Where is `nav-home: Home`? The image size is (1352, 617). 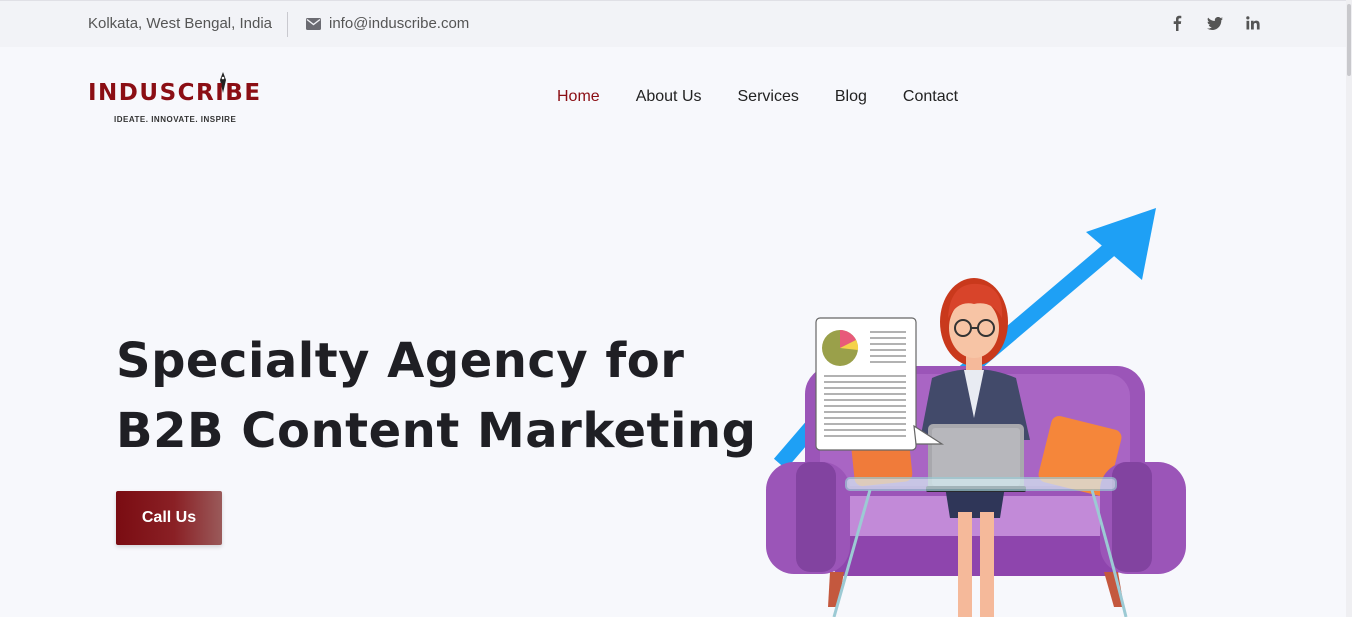
nav-home: Home is located at coordinates (578, 97).